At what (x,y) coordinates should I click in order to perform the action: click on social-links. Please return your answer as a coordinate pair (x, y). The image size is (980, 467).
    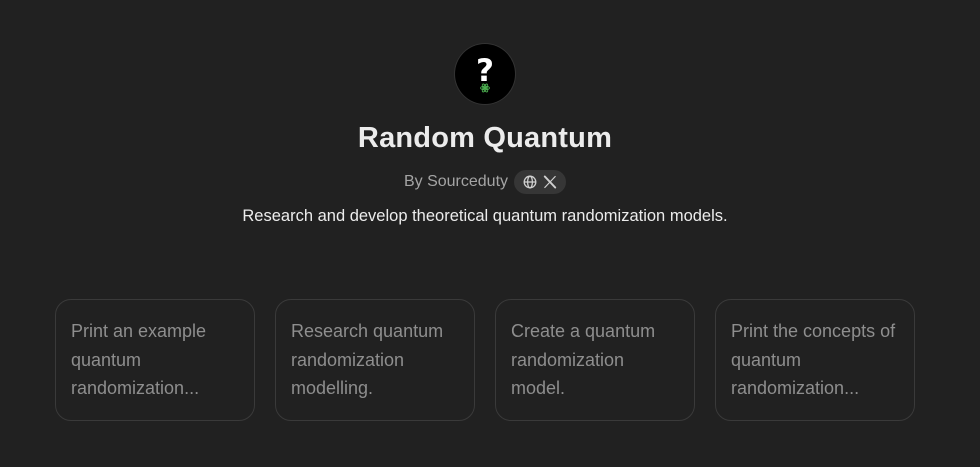
    Looking at the image, I should click on (540, 182).